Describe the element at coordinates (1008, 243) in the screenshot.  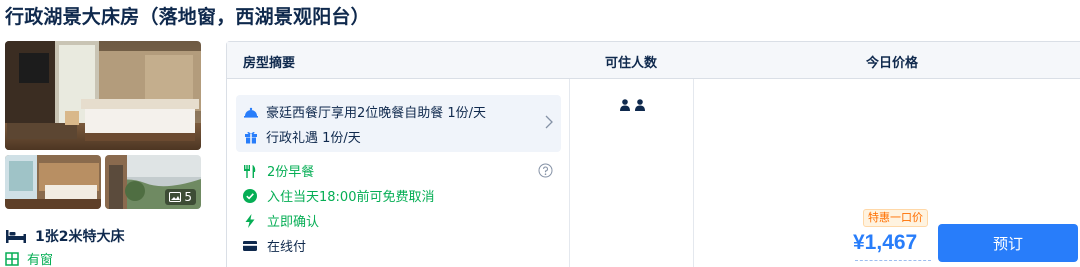
I see `book-button: 预订` at that location.